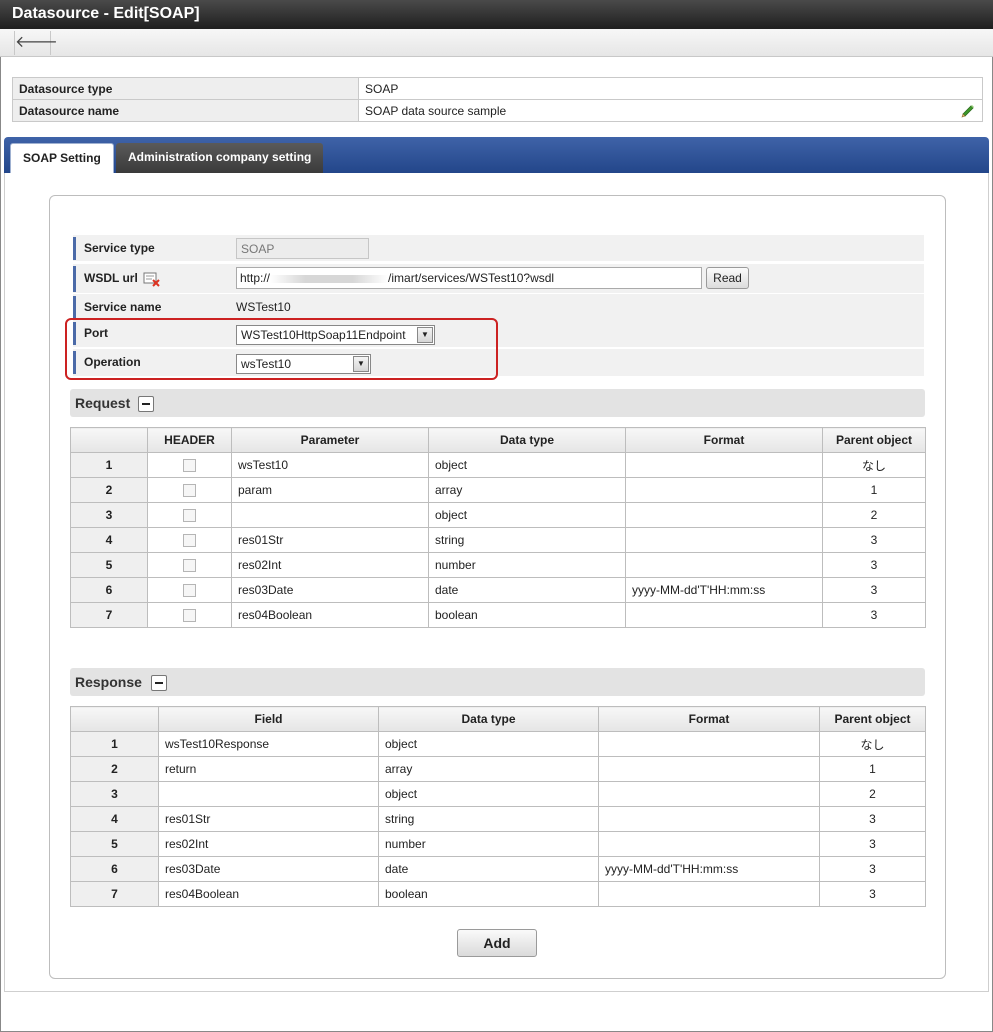 The height and width of the screenshot is (1032, 993). What do you see at coordinates (103, 403) in the screenshot?
I see `request-title: Request` at bounding box center [103, 403].